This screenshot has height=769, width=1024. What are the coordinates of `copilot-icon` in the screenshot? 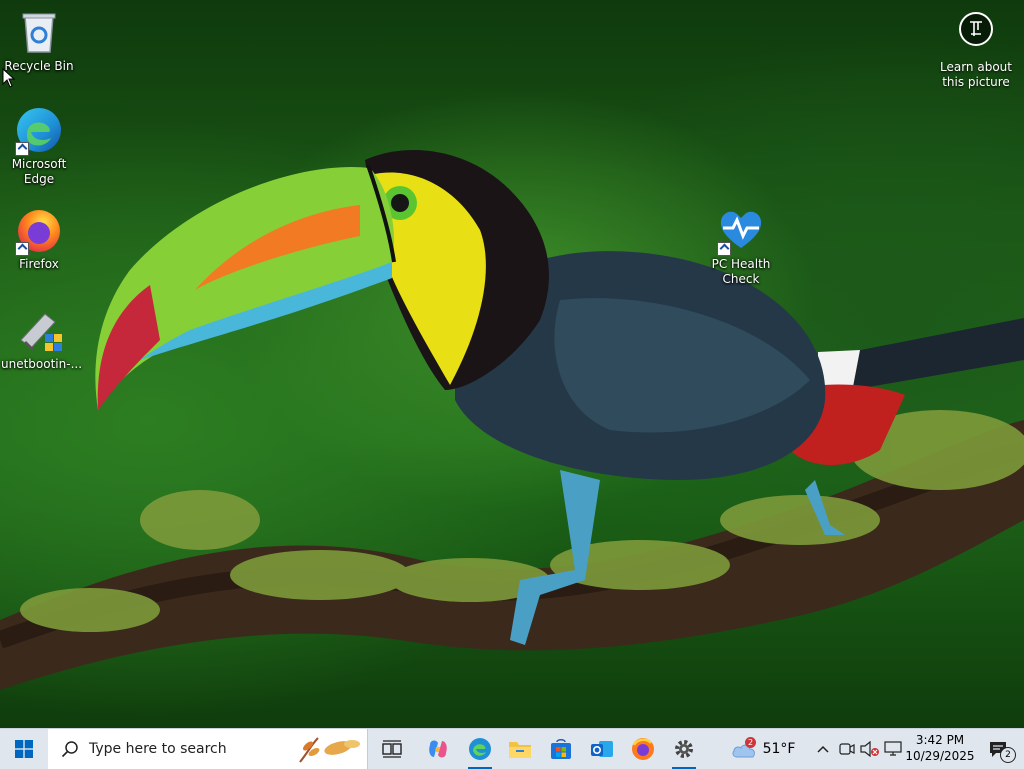 It's located at (438, 749).